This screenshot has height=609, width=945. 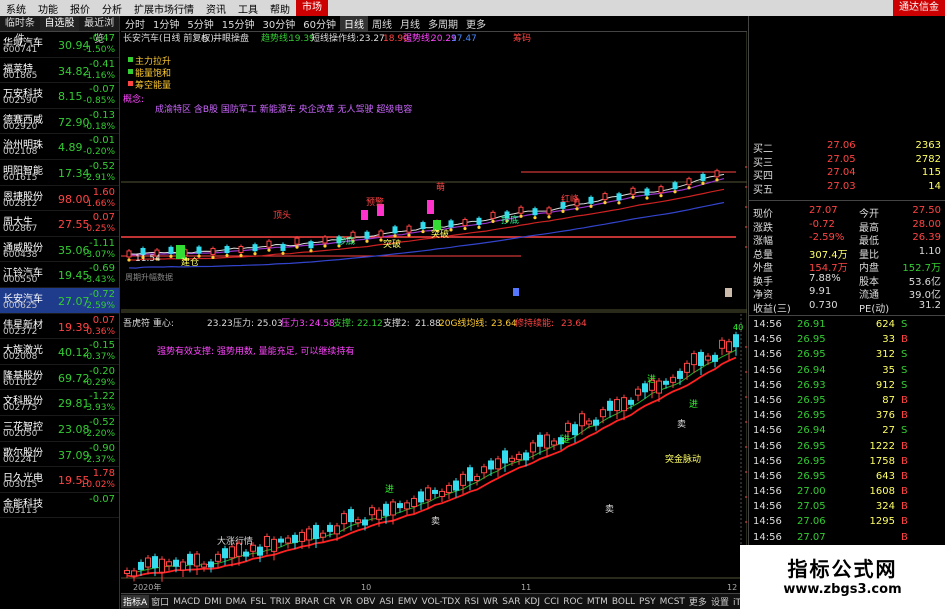 What do you see at coordinates (440, 602) in the screenshot?
I see `indicator-tab: VOL-TDX` at bounding box center [440, 602].